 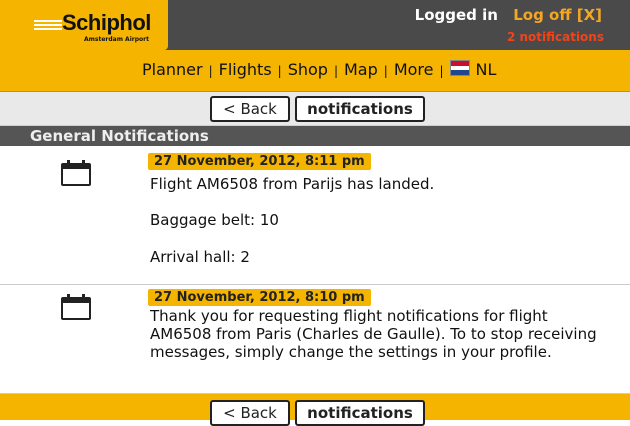 What do you see at coordinates (589, 15) in the screenshot?
I see `close-marker: [X]` at bounding box center [589, 15].